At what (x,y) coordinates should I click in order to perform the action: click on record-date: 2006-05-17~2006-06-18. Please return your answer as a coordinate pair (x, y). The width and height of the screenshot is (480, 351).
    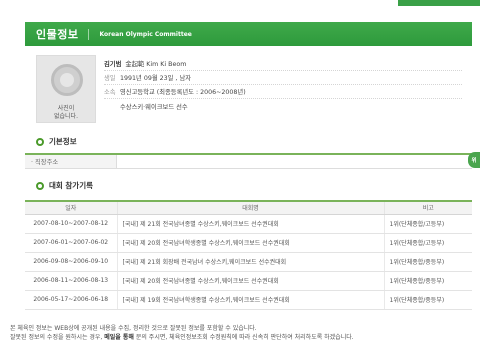
    Looking at the image, I should click on (71, 300).